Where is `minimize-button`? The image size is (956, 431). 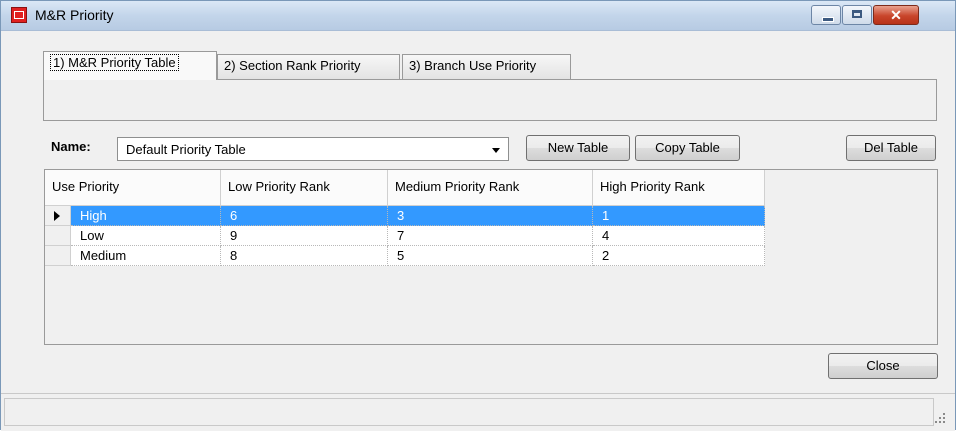 minimize-button is located at coordinates (826, 15).